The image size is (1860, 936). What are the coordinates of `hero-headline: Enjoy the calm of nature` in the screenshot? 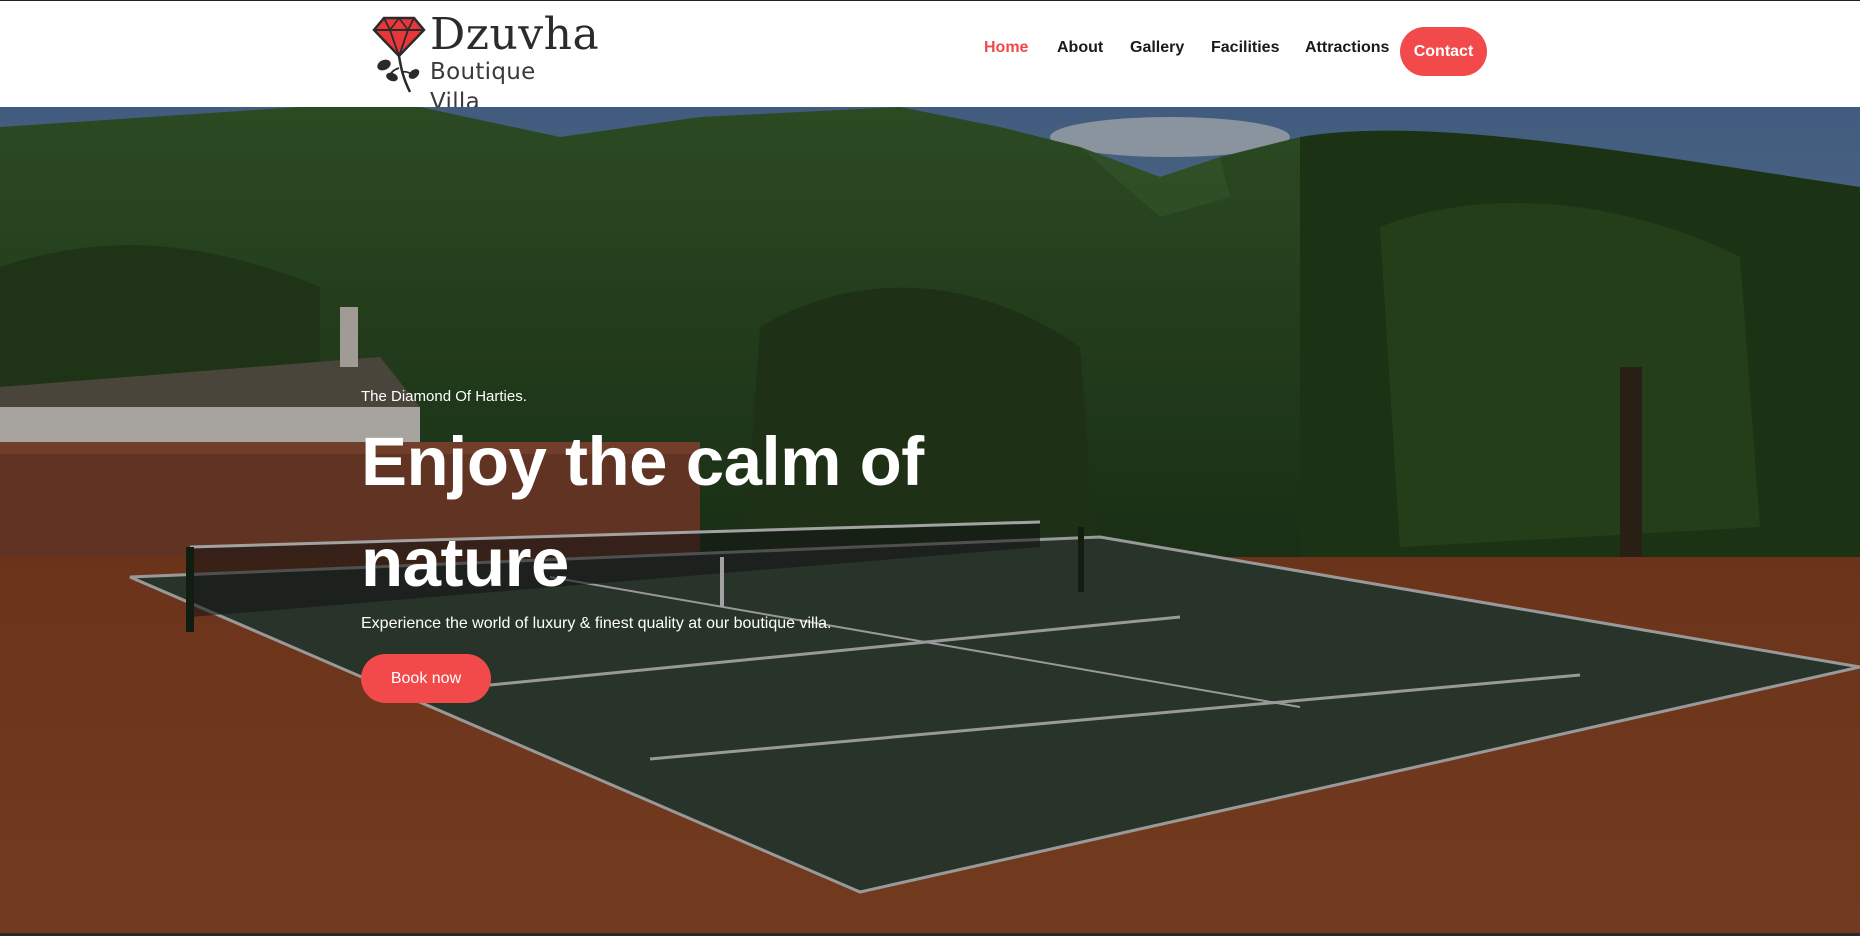 It's located at (642, 512).